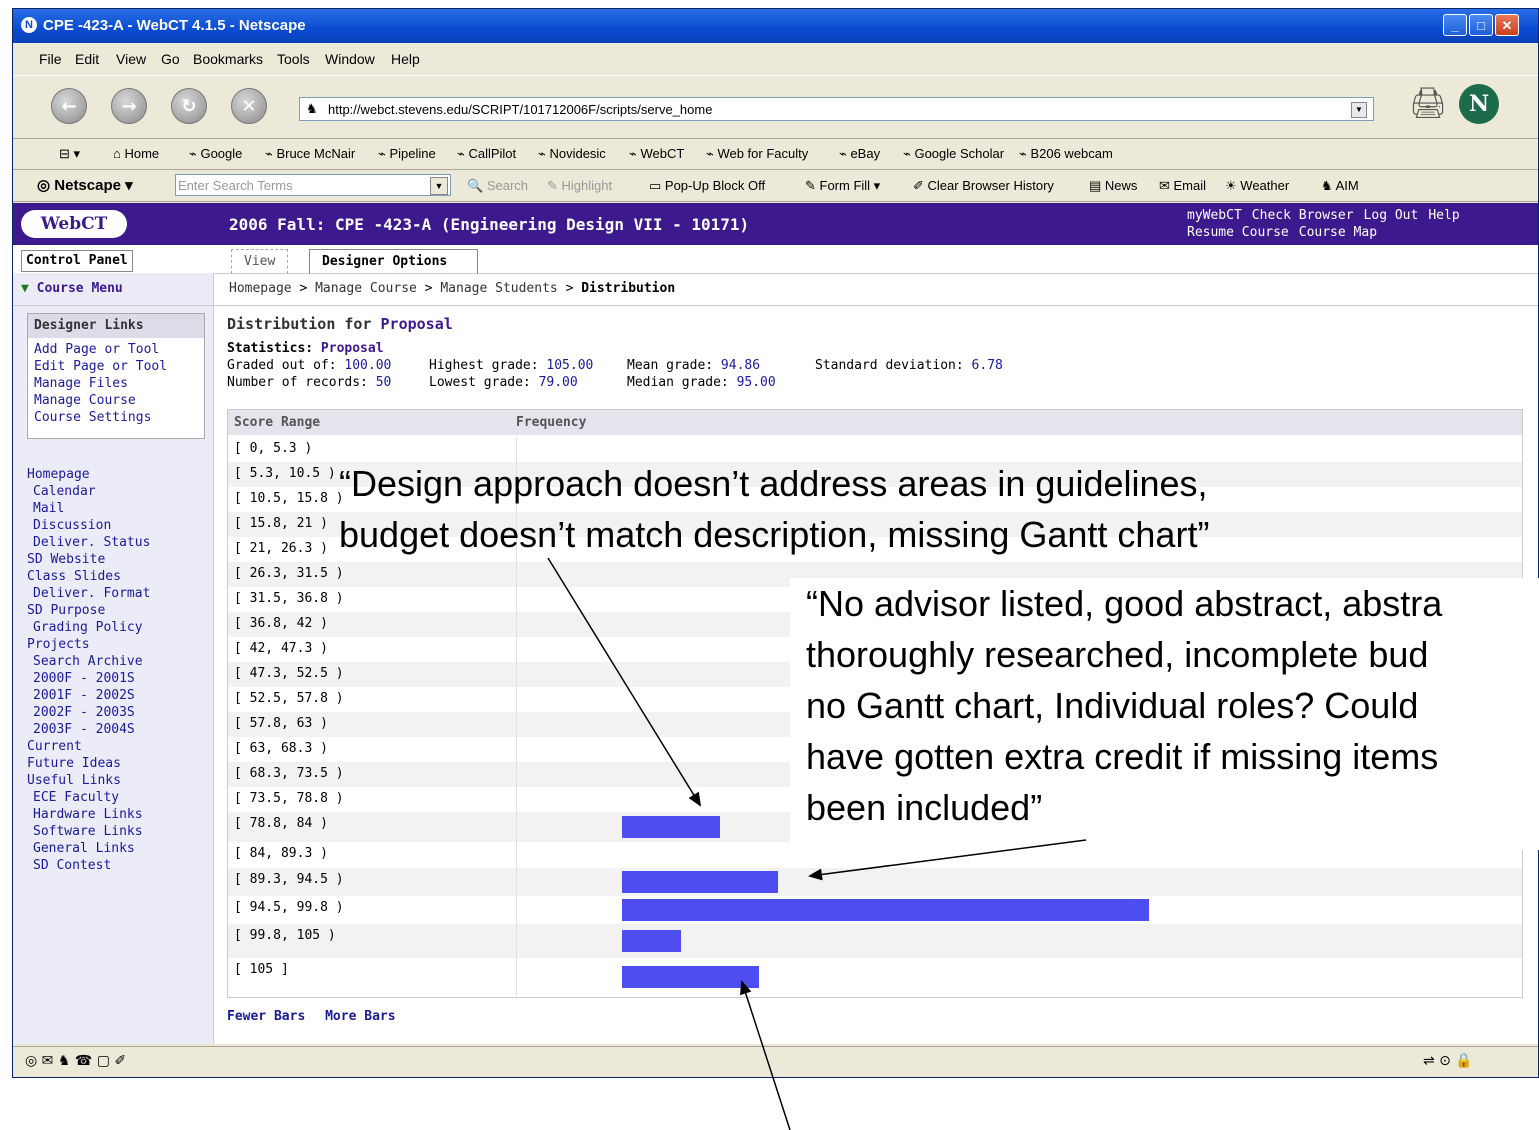 The width and height of the screenshot is (1539, 1130). What do you see at coordinates (624, 682) in the screenshot?
I see `arrow-to-78-84-bar` at bounding box center [624, 682].